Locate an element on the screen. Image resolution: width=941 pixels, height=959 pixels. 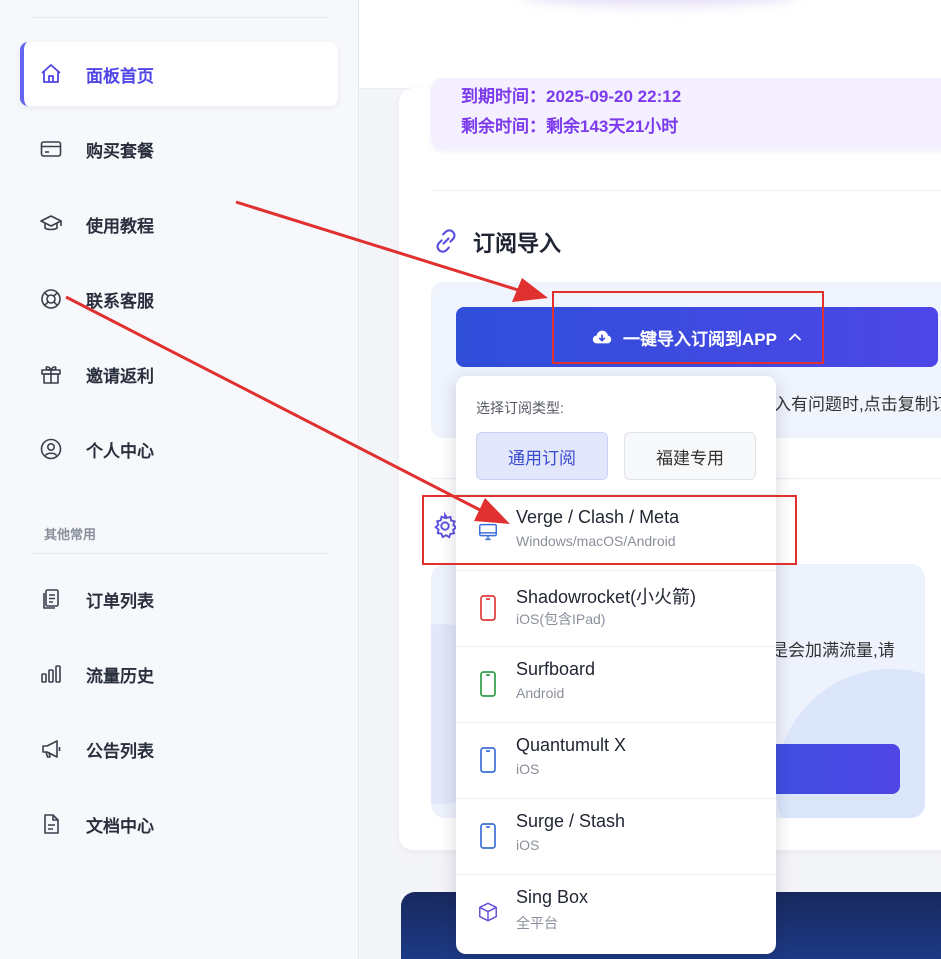
sidebar-section-label: 其他常用 is located at coordinates (70, 534).